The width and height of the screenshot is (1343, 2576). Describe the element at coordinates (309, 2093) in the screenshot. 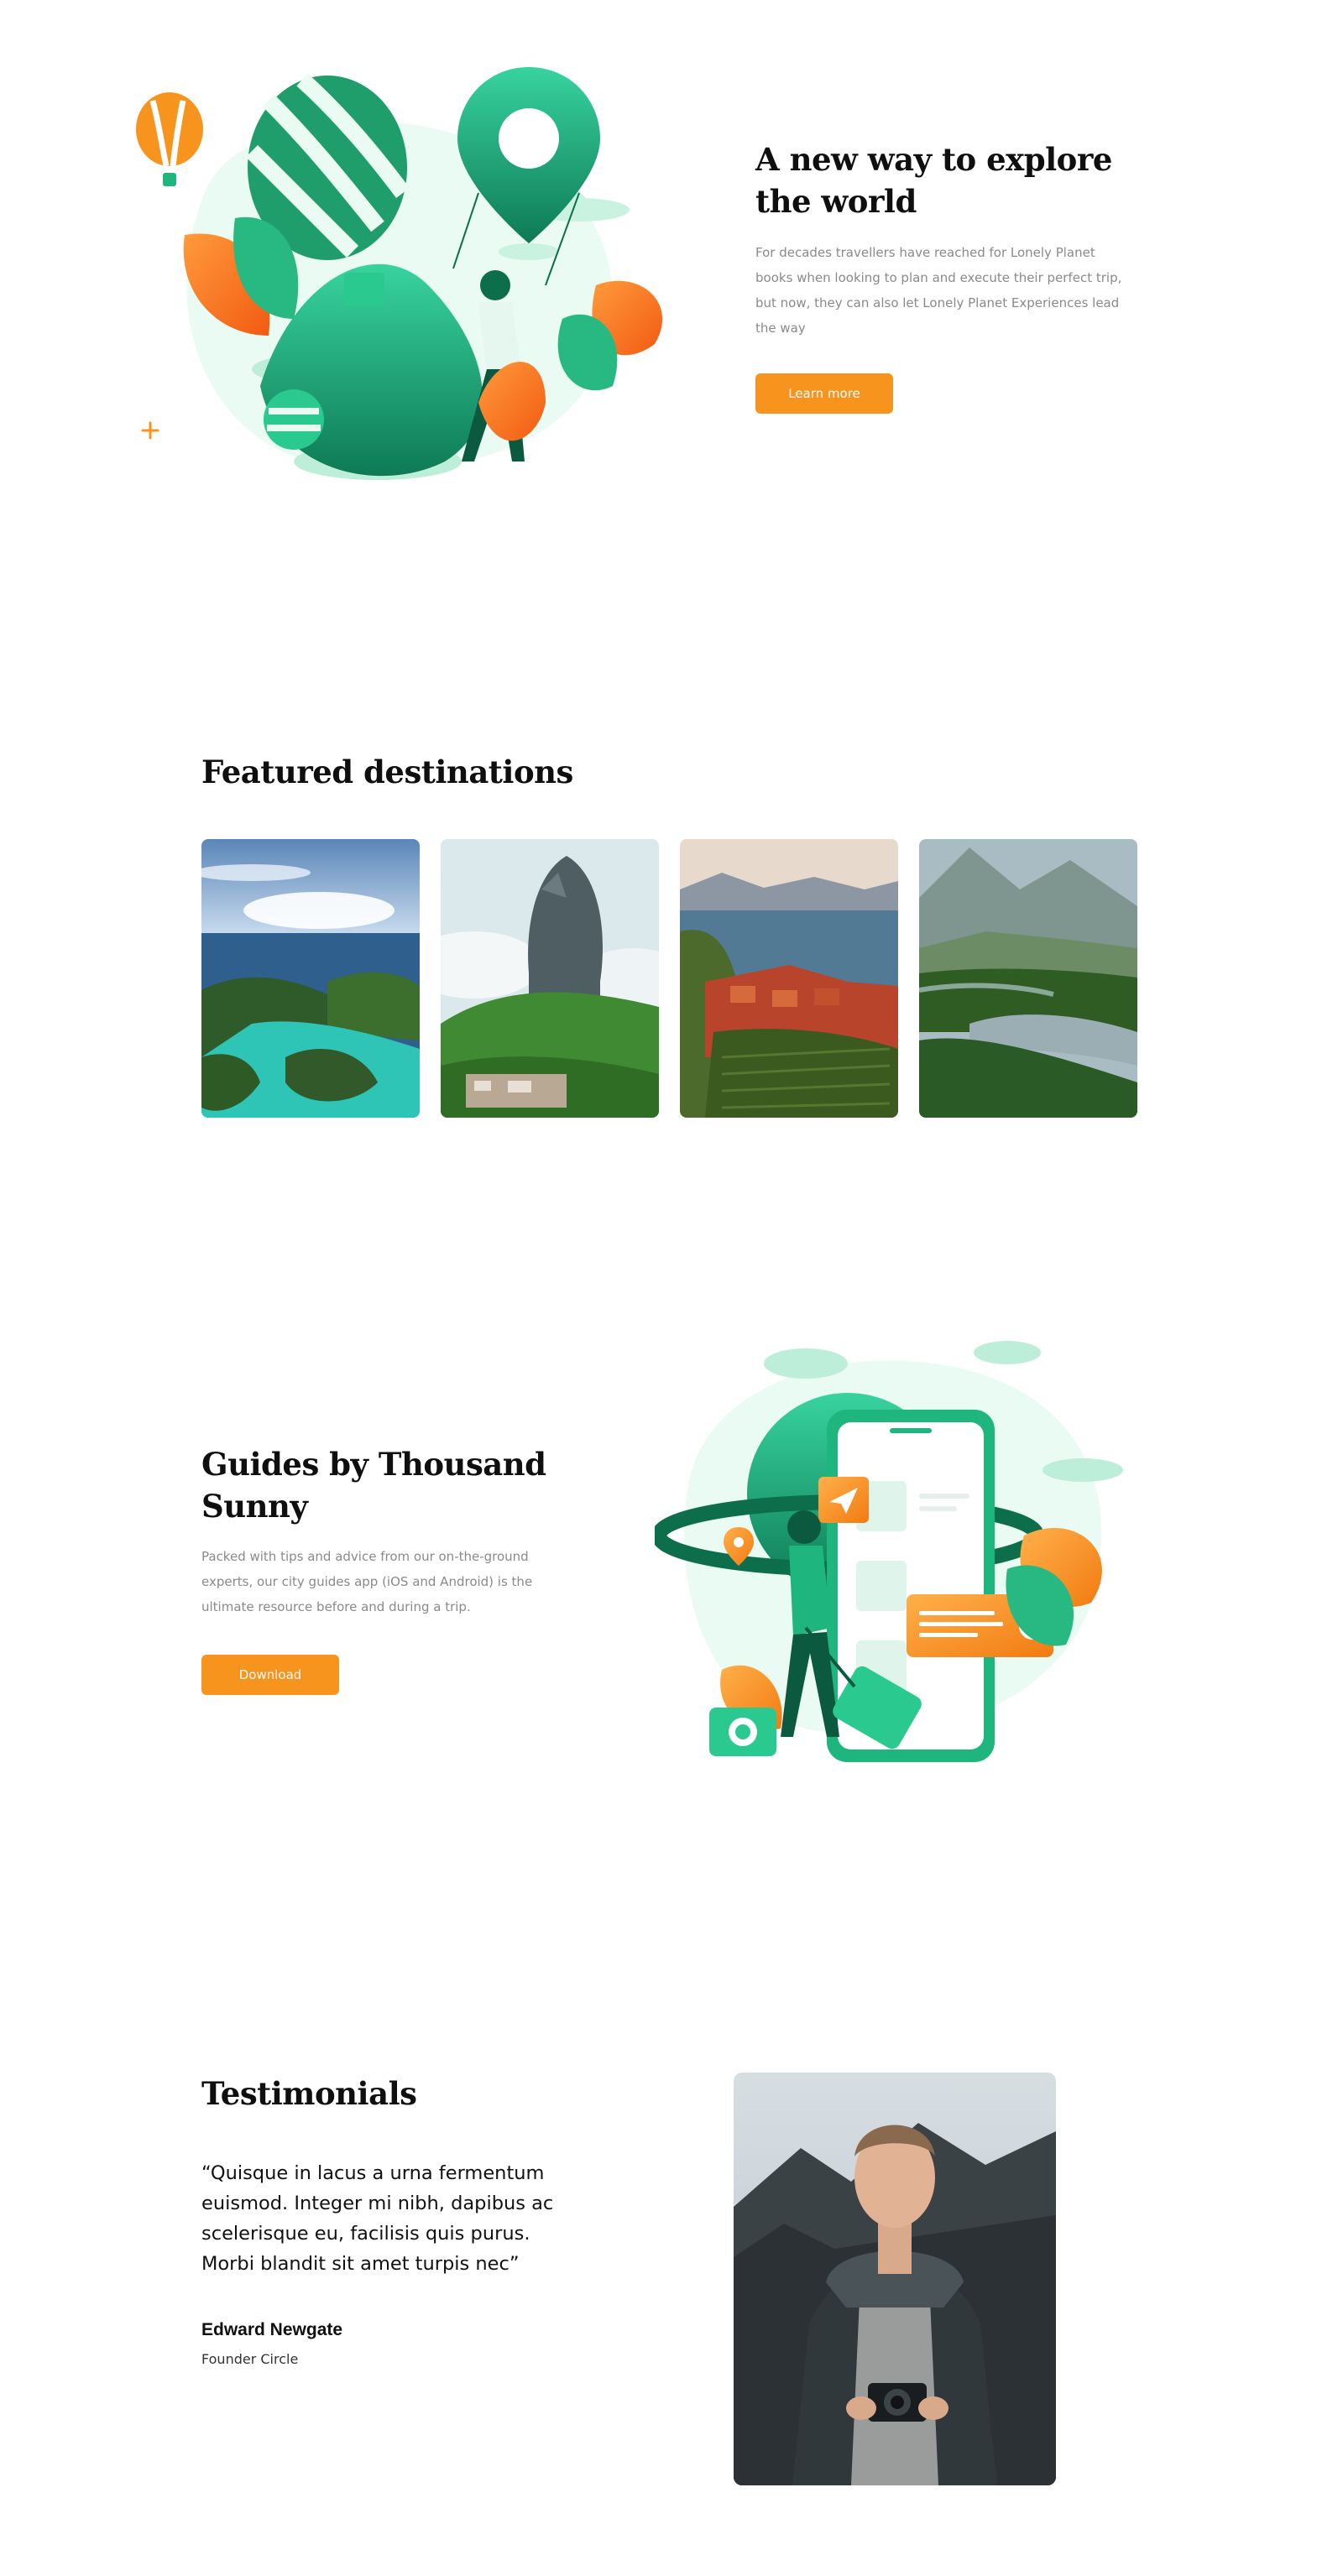

I see `testimonials-title: Testimonials` at that location.